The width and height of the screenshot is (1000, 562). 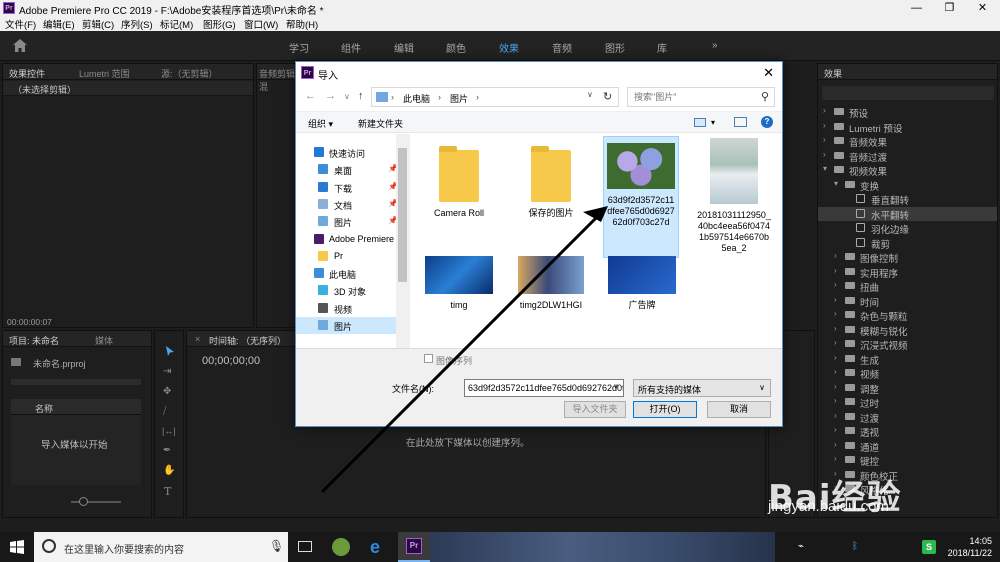 I want to click on zoom-slider-handle, so click(x=83, y=501).